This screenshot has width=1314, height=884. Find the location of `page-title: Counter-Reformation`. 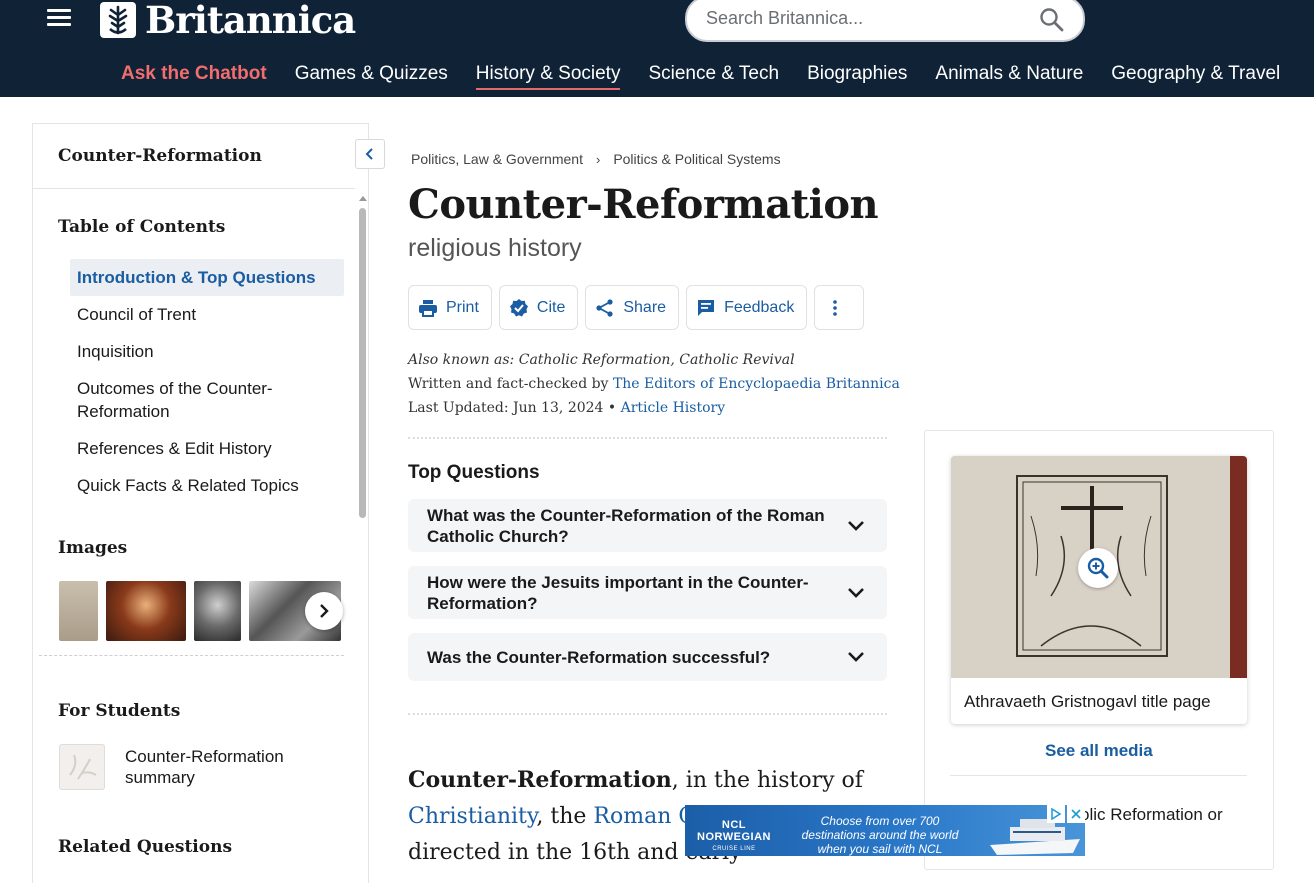

page-title: Counter-Reformation is located at coordinates (643, 204).